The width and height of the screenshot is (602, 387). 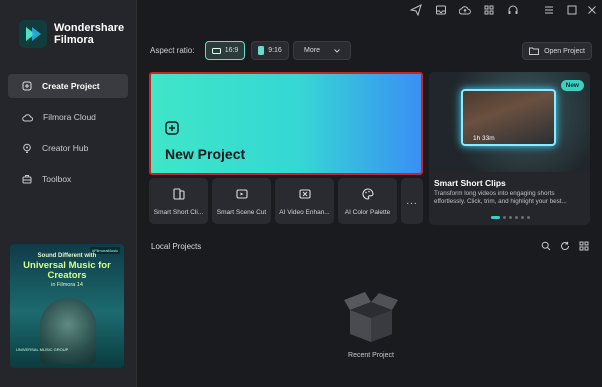 I want to click on promo-artwork, so click(x=68, y=331).